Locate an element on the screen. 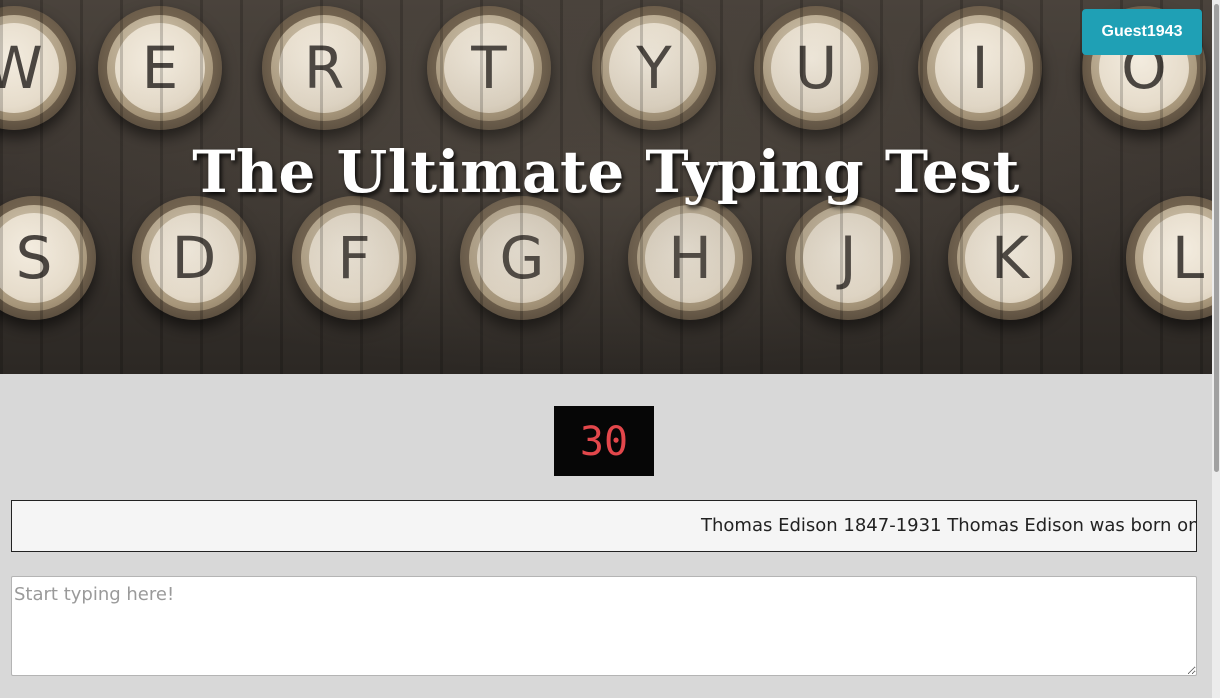  typing-input is located at coordinates (604, 626).